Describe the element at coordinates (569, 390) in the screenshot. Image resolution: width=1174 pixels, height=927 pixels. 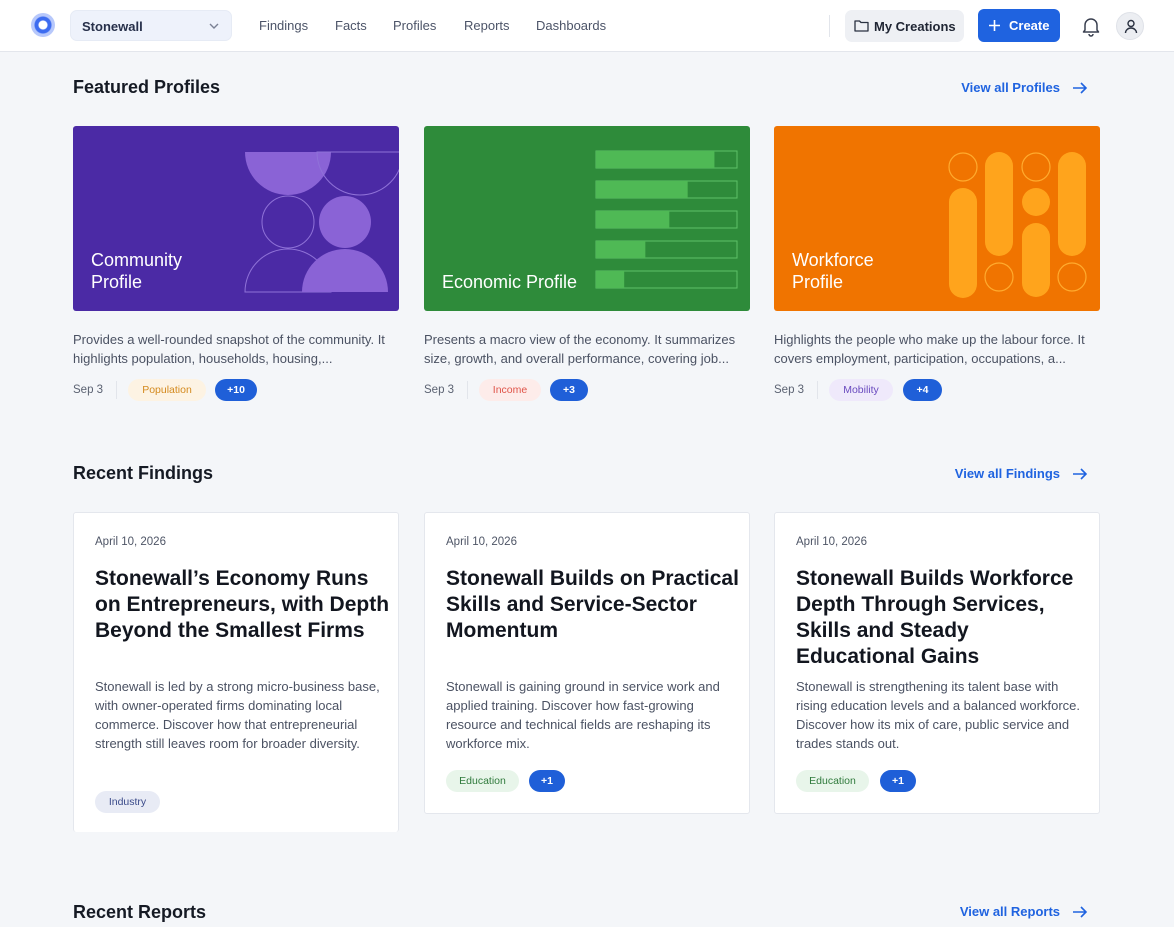
I see `tag-count-badge: +3` at that location.